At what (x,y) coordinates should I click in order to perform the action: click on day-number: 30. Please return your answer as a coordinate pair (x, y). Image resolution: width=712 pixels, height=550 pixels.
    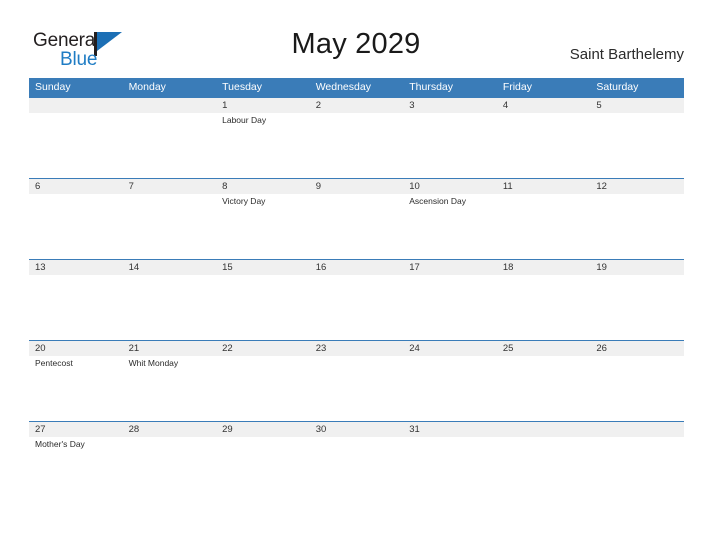
    Looking at the image, I should click on (357, 429).